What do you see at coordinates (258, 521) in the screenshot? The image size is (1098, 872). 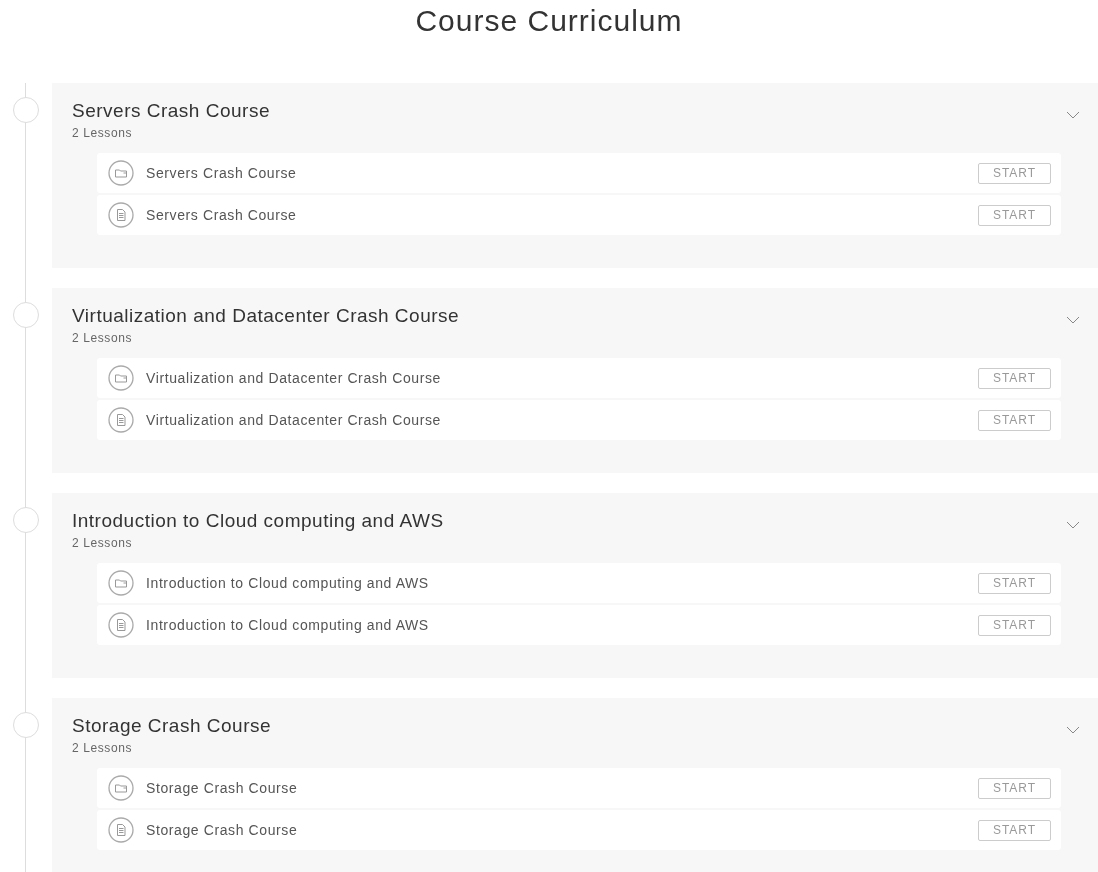 I see `section-title: Introduction to Cloud computing and AWS` at bounding box center [258, 521].